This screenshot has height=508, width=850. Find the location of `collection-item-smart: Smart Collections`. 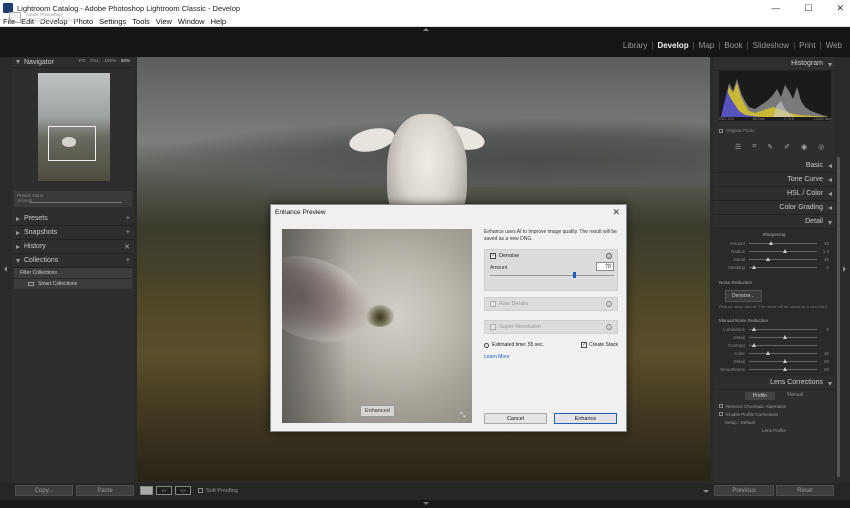

collection-item-smart: Smart Collections is located at coordinates (73, 284).